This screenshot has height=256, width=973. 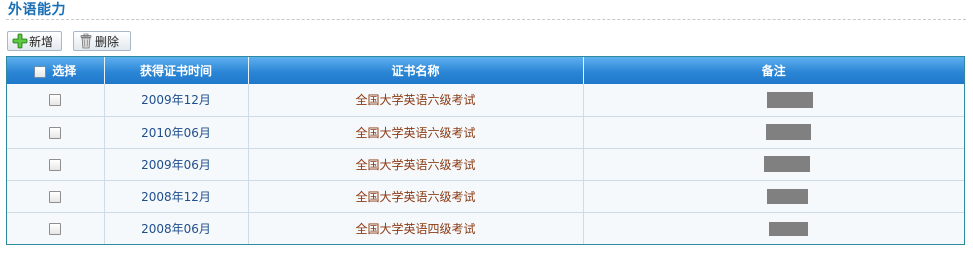 I want to click on cert-name: 全国大学英语四级考试, so click(x=416, y=227).